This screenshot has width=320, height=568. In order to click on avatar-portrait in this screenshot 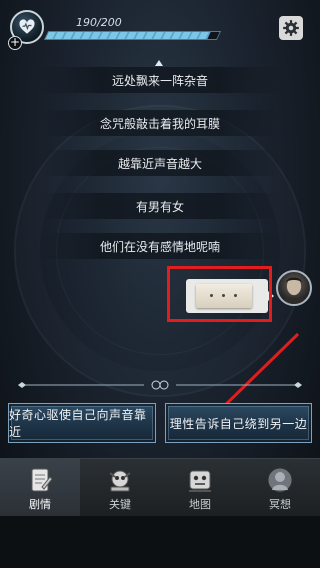, I will do `click(294, 290)`.